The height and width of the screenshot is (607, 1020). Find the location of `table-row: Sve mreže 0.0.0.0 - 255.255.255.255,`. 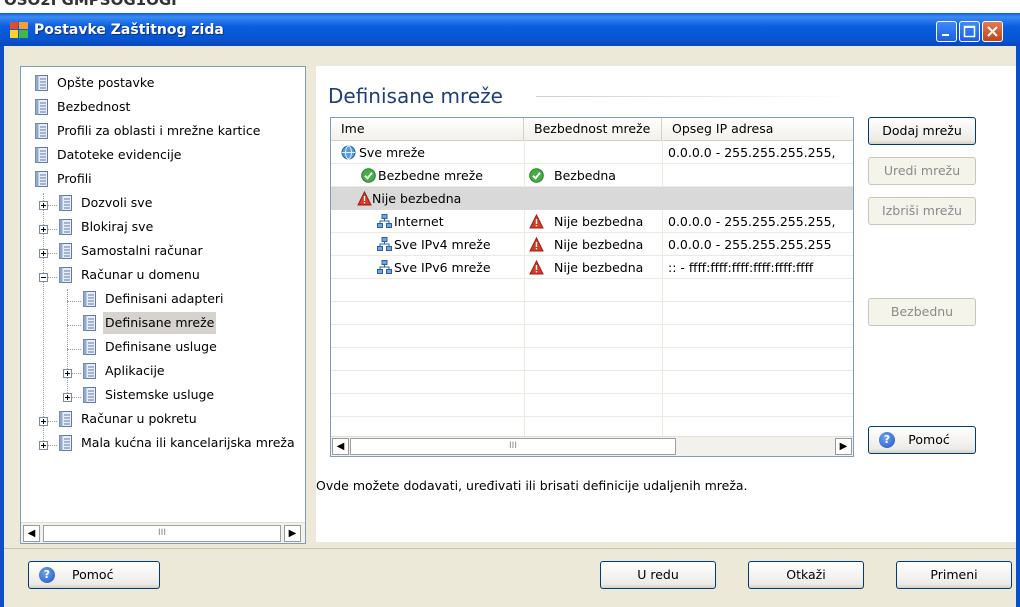

table-row: Sve mreže 0.0.0.0 - 255.255.255.255, is located at coordinates (592, 152).